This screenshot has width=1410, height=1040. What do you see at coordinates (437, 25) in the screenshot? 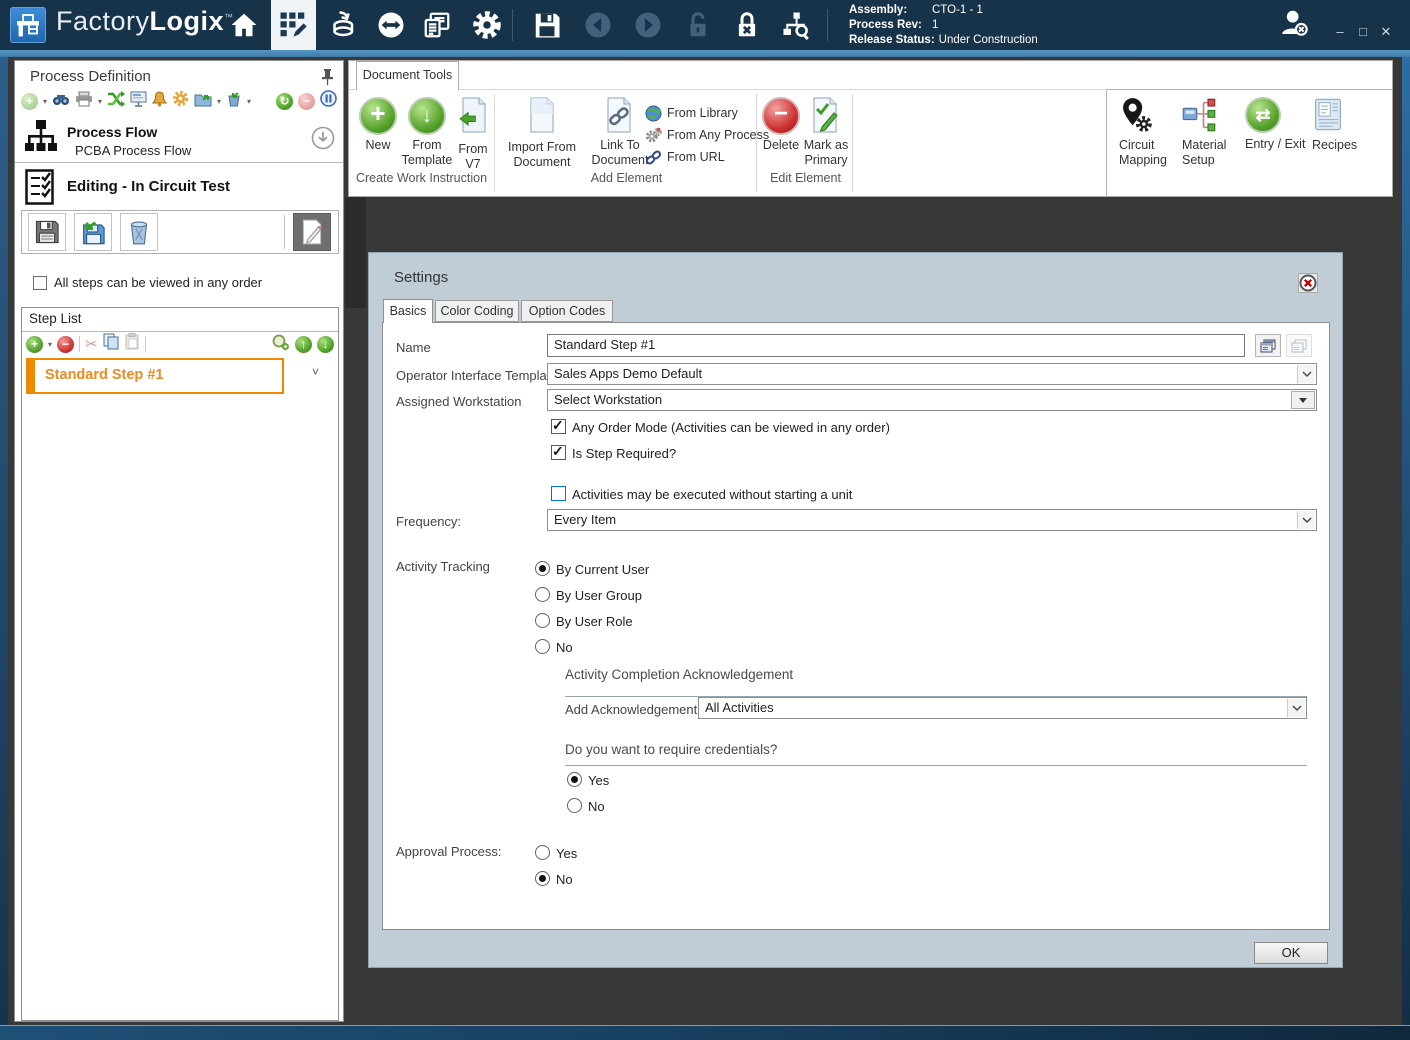
I see `documents-icon` at bounding box center [437, 25].